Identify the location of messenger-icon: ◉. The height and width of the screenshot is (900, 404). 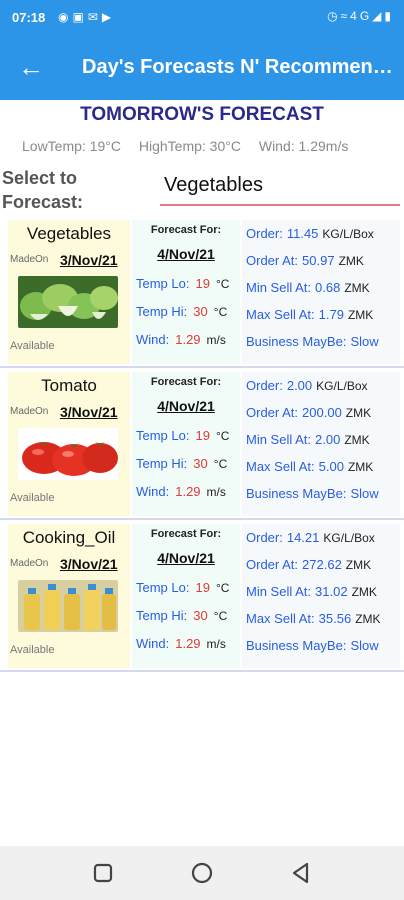
(65, 17).